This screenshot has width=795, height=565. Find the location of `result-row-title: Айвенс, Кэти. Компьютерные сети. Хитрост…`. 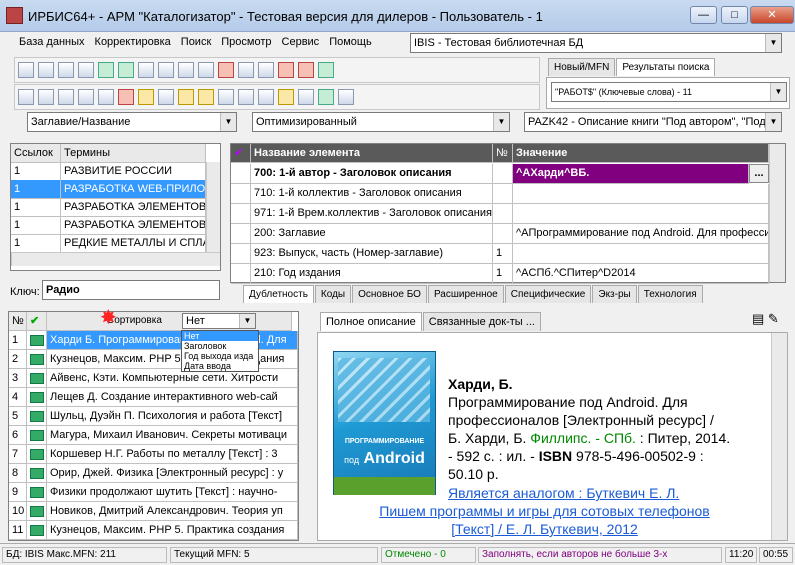

result-row-title: Айвенс, Кэти. Компьютерные сети. Хитрост… is located at coordinates (172, 378).